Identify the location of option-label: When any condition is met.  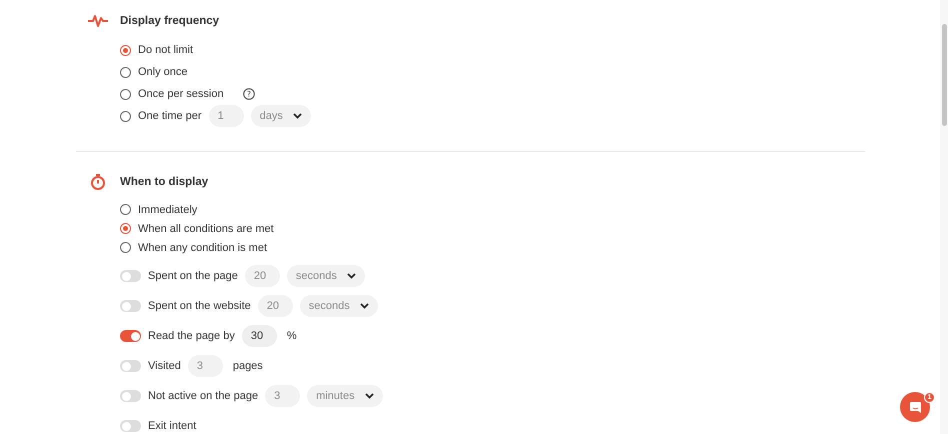
(203, 248).